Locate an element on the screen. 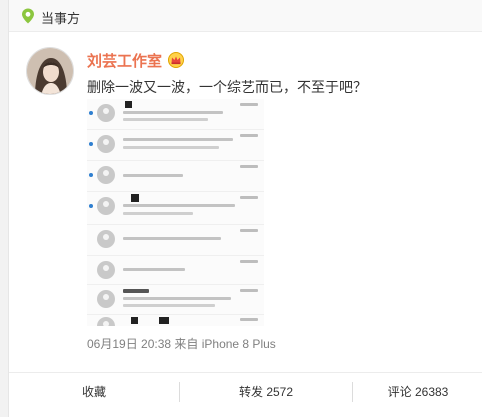 The width and height of the screenshot is (482, 417). user-row: 刘芸工作室 is located at coordinates (136, 60).